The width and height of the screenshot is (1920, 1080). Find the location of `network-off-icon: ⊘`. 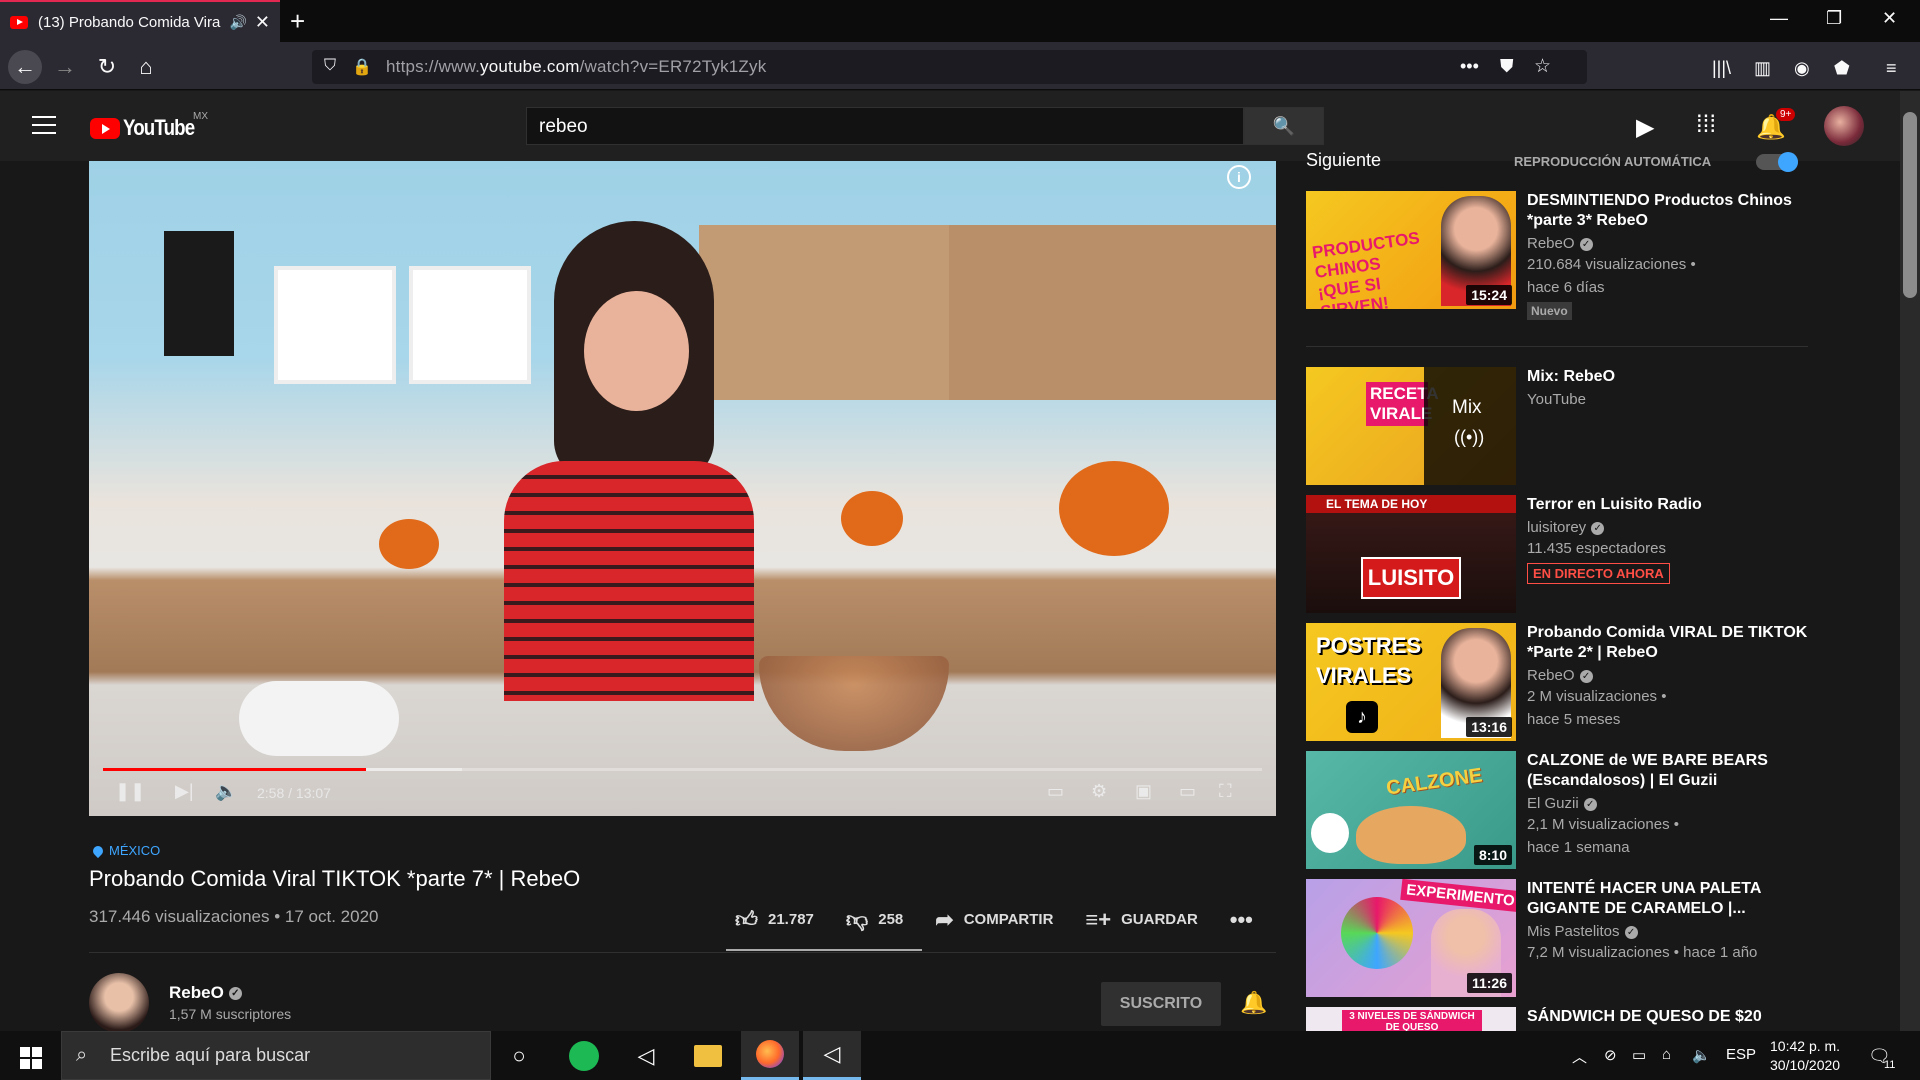

network-off-icon: ⊘ is located at coordinates (1610, 1055).